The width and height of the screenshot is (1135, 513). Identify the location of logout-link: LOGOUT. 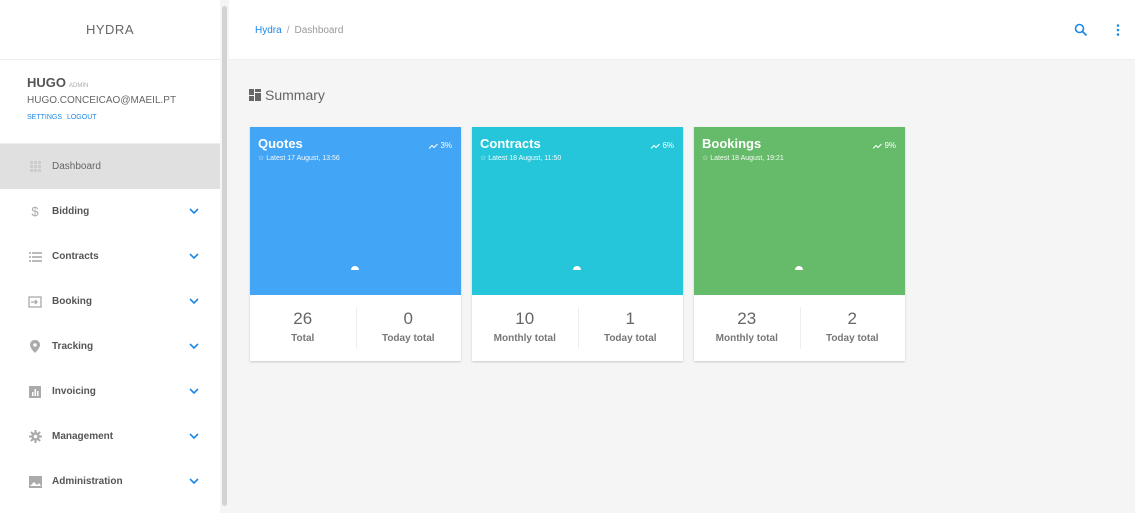
(82, 117).